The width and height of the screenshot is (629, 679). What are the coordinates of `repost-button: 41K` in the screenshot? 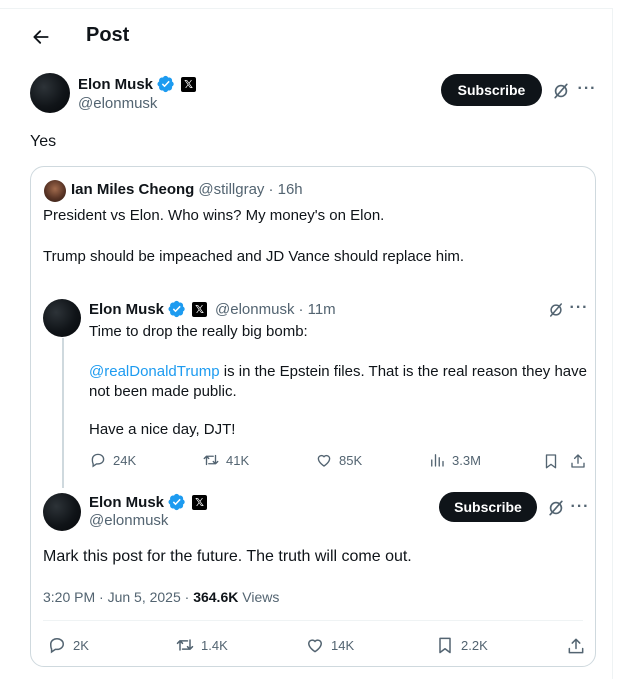 It's located at (225, 460).